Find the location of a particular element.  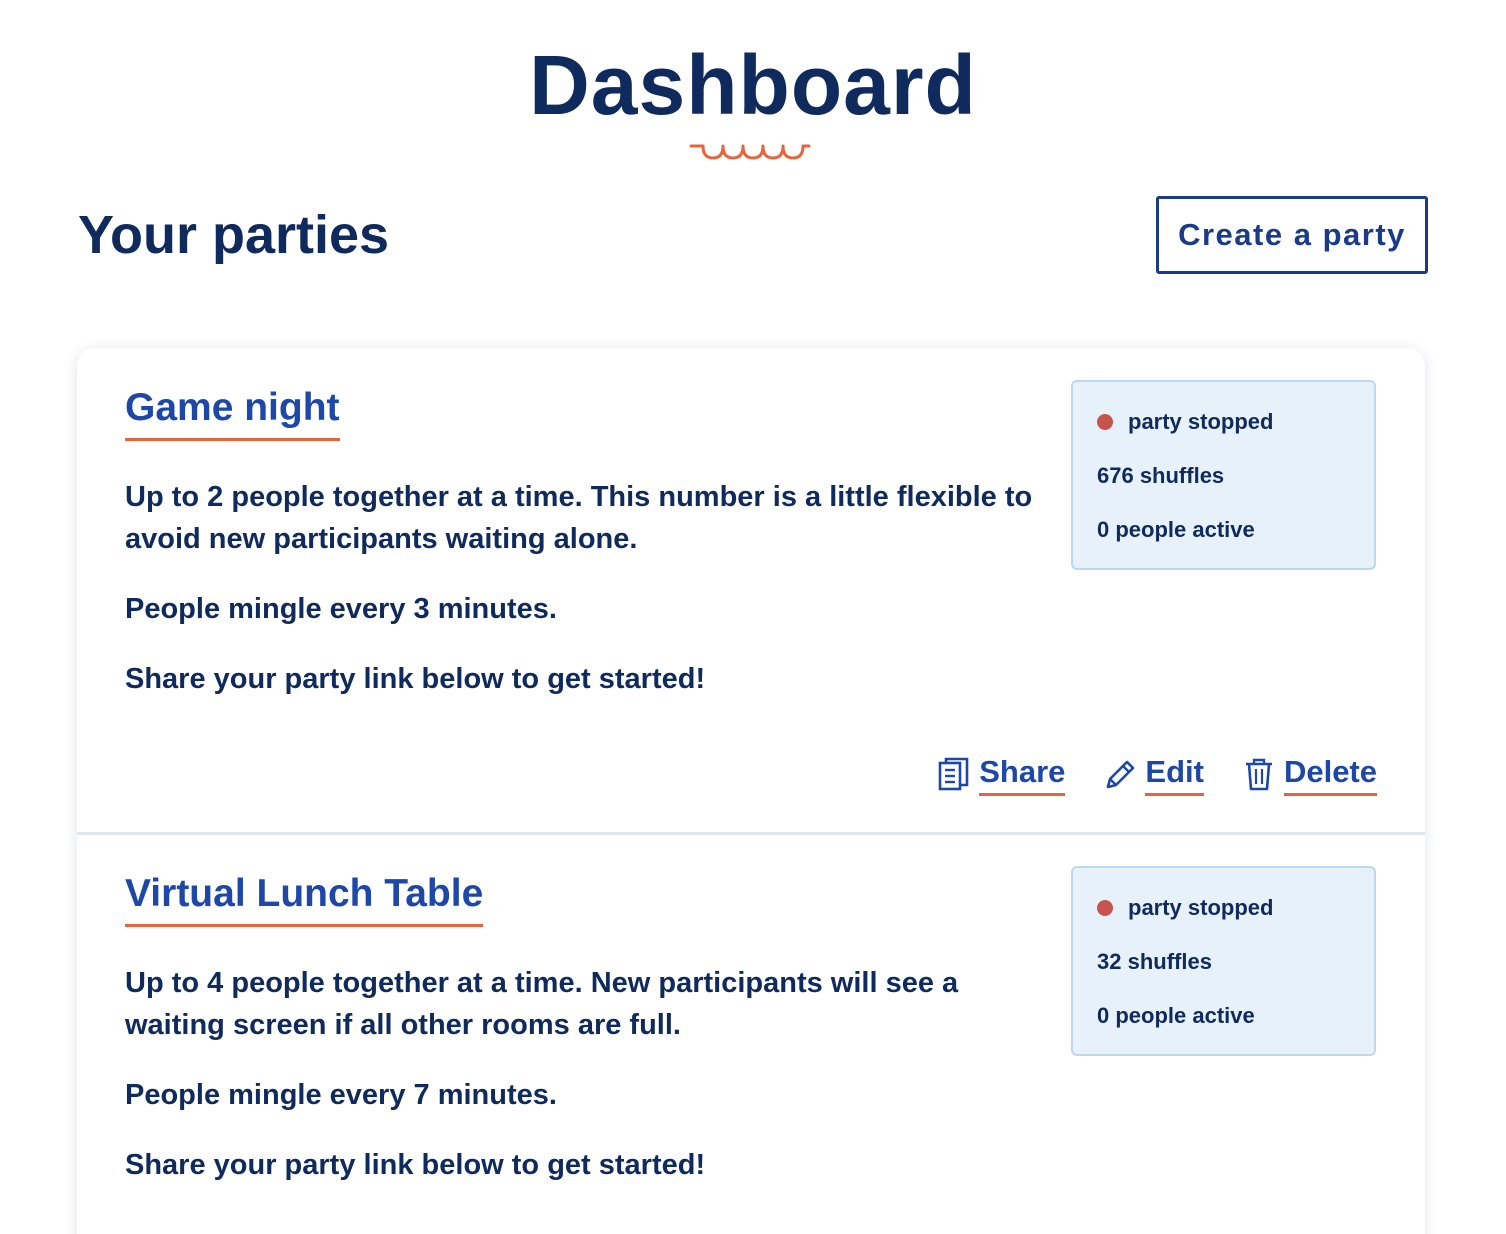

party-actions: Share Edit Delete is located at coordinates (1138, 777).